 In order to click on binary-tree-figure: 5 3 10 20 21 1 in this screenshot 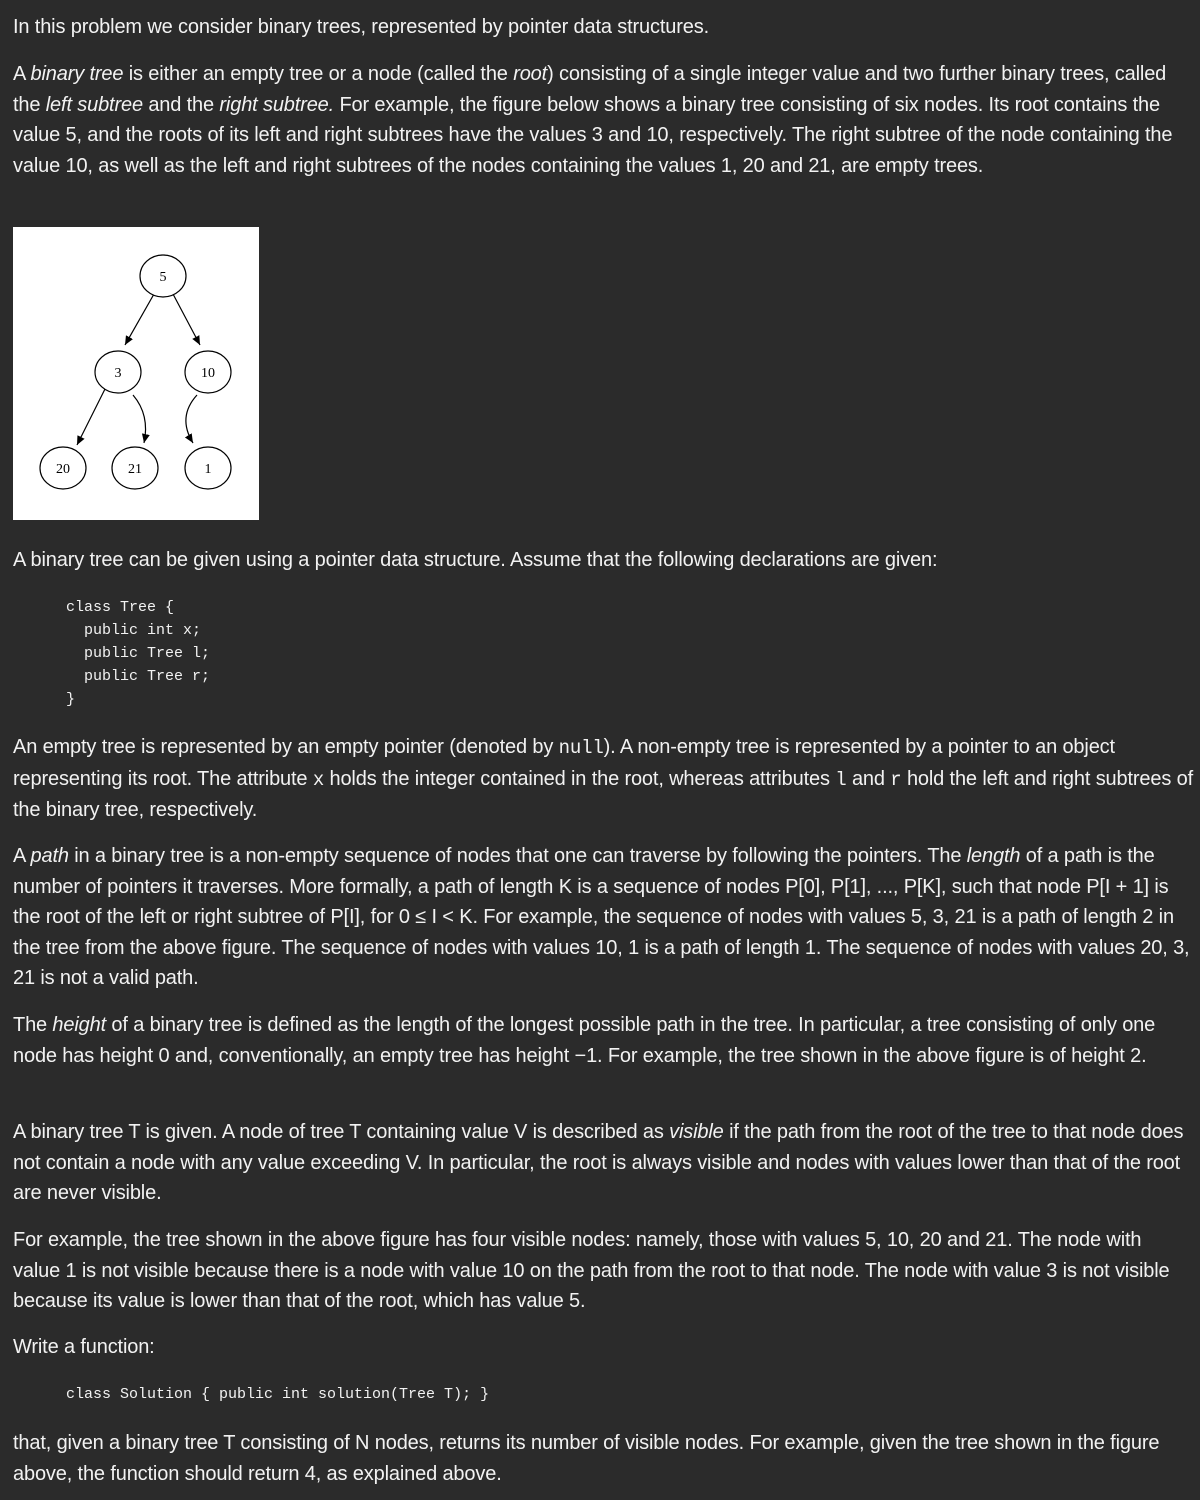, I will do `click(136, 373)`.